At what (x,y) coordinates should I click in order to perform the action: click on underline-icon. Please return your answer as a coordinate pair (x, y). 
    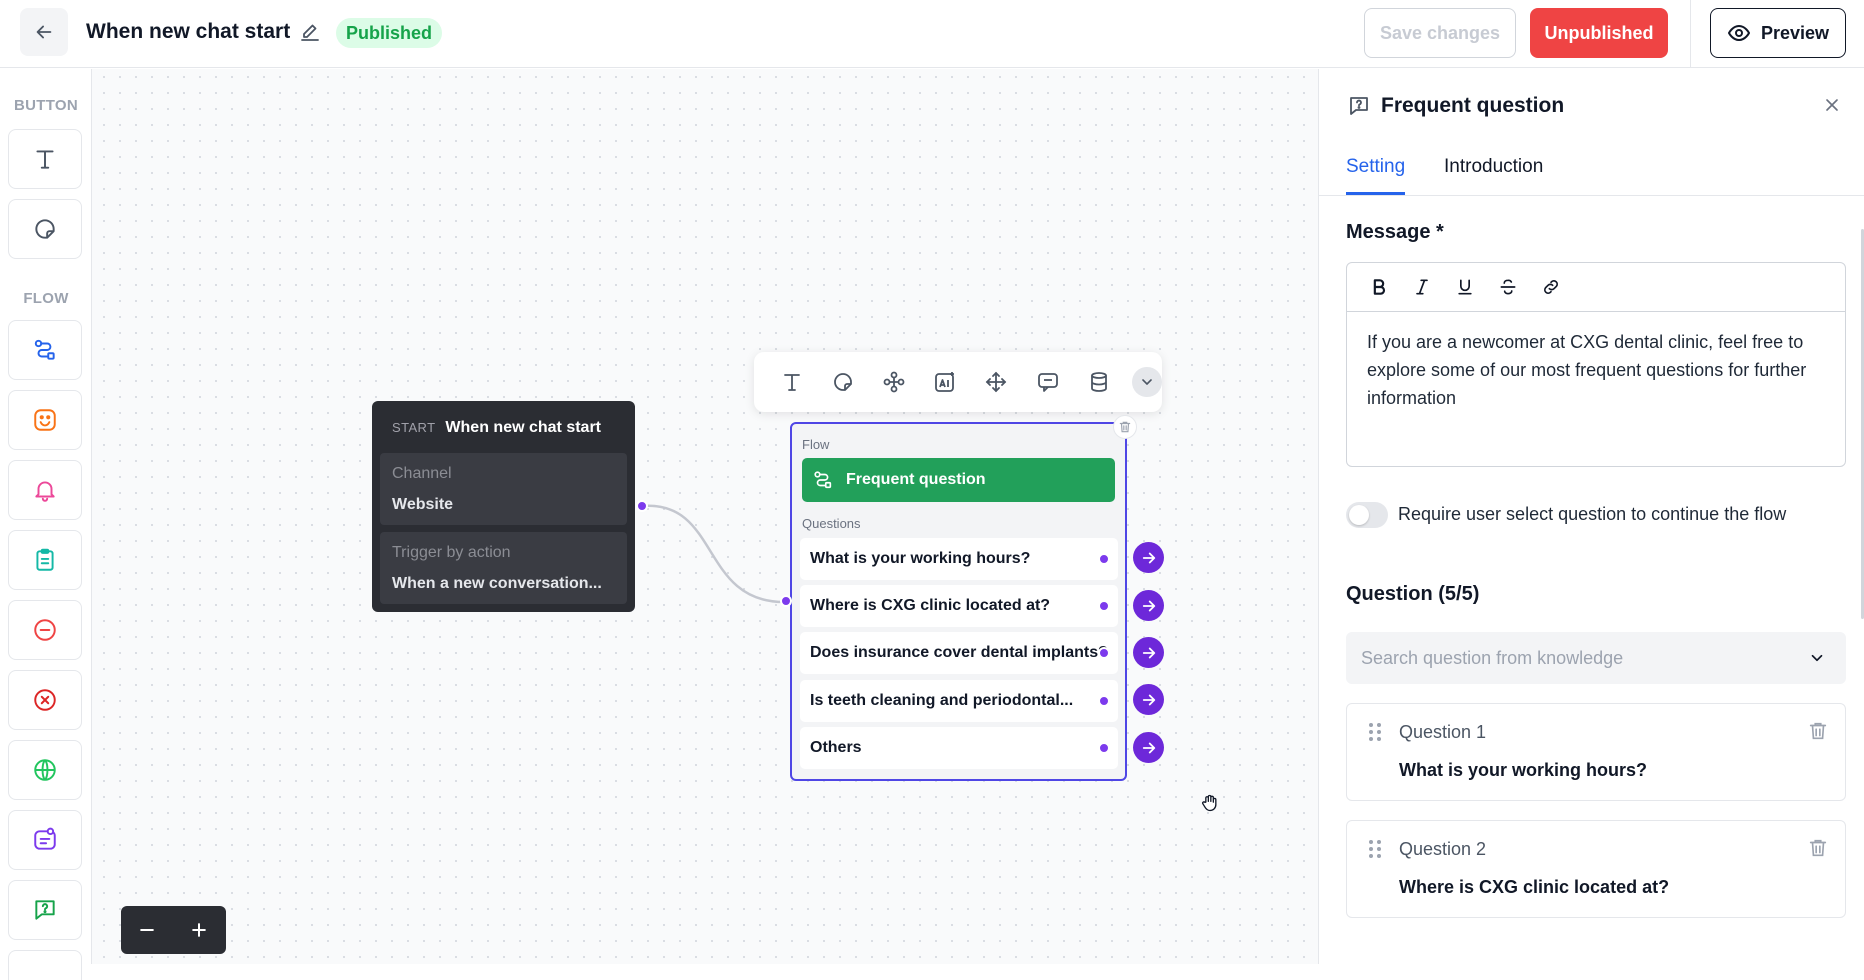
    Looking at the image, I should click on (1464, 287).